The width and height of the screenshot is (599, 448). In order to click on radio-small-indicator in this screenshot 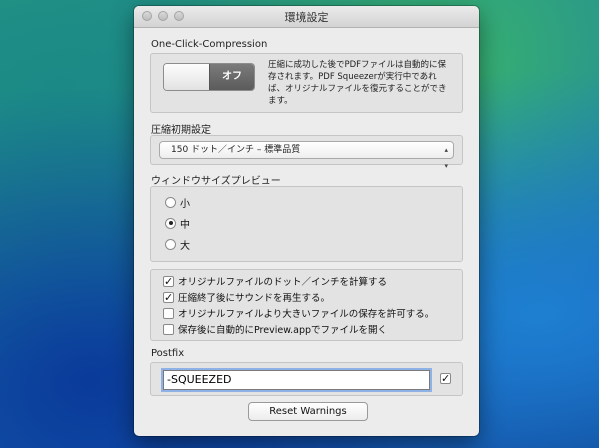, I will do `click(170, 202)`.